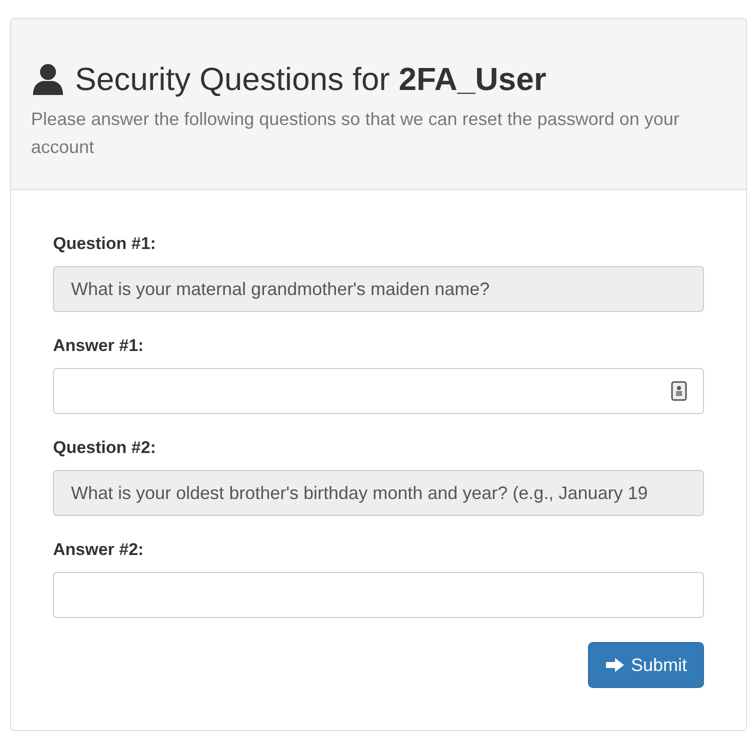  Describe the element at coordinates (378, 493) in the screenshot. I see `question-field: What is your oldest brother's birthday month and year? (e.g., January 19` at that location.